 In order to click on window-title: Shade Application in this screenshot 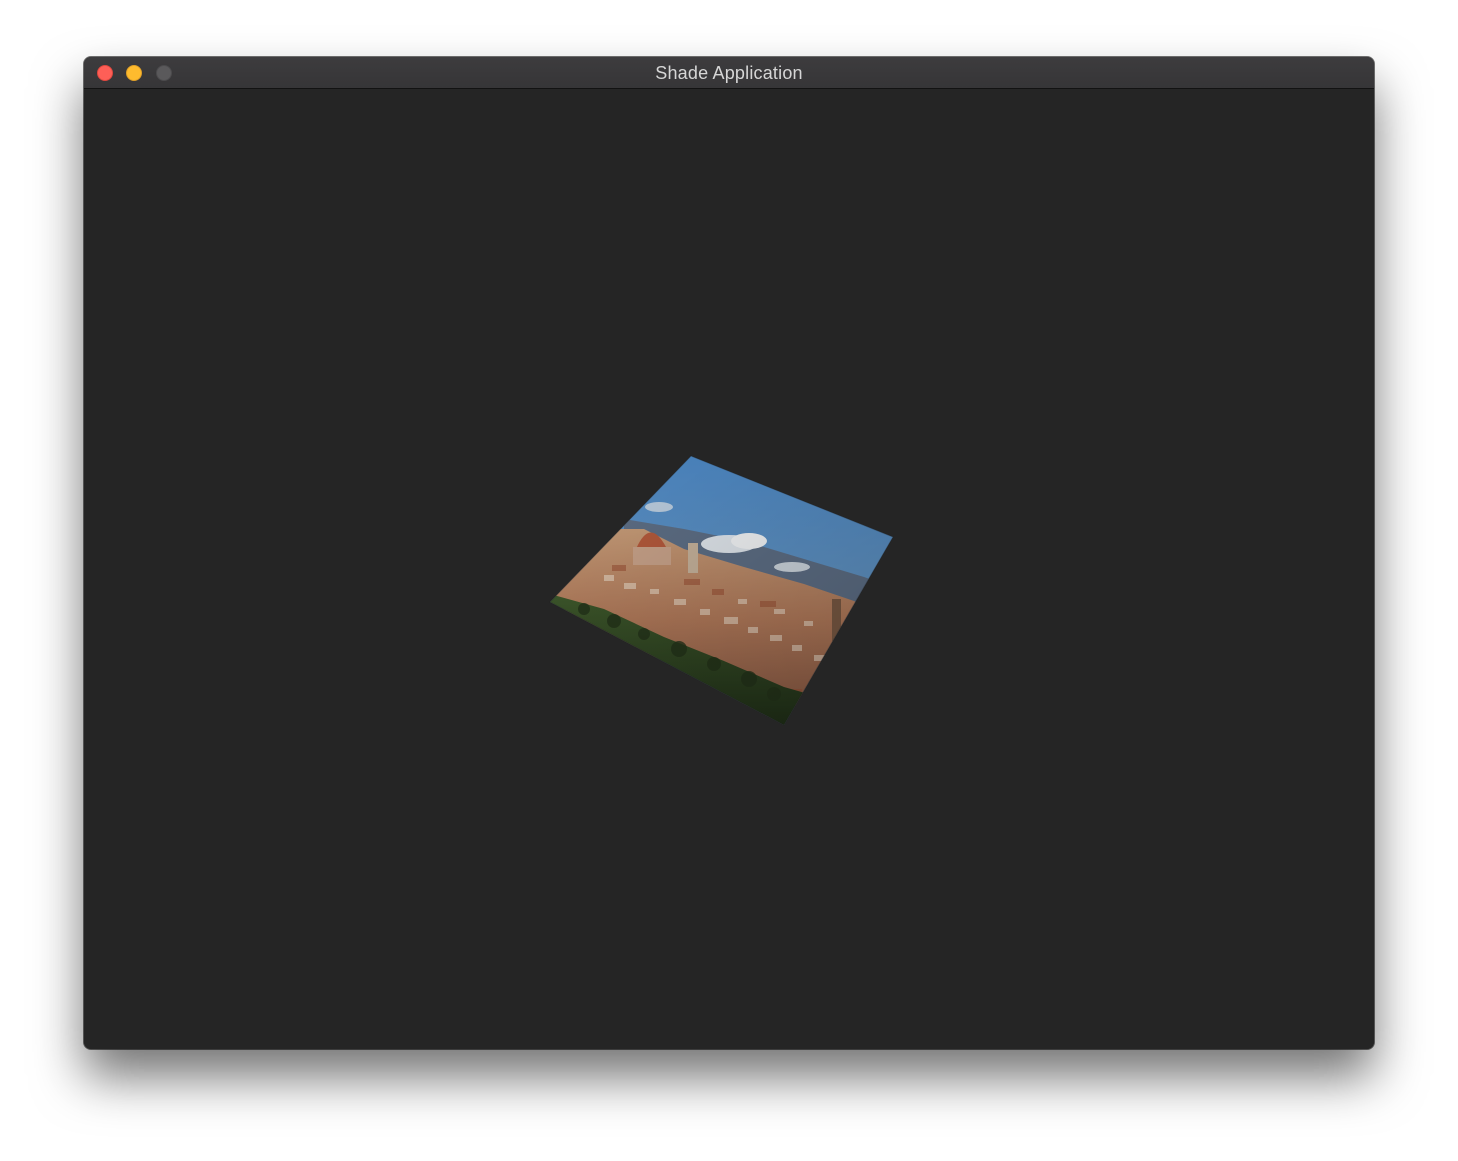, I will do `click(729, 73)`.